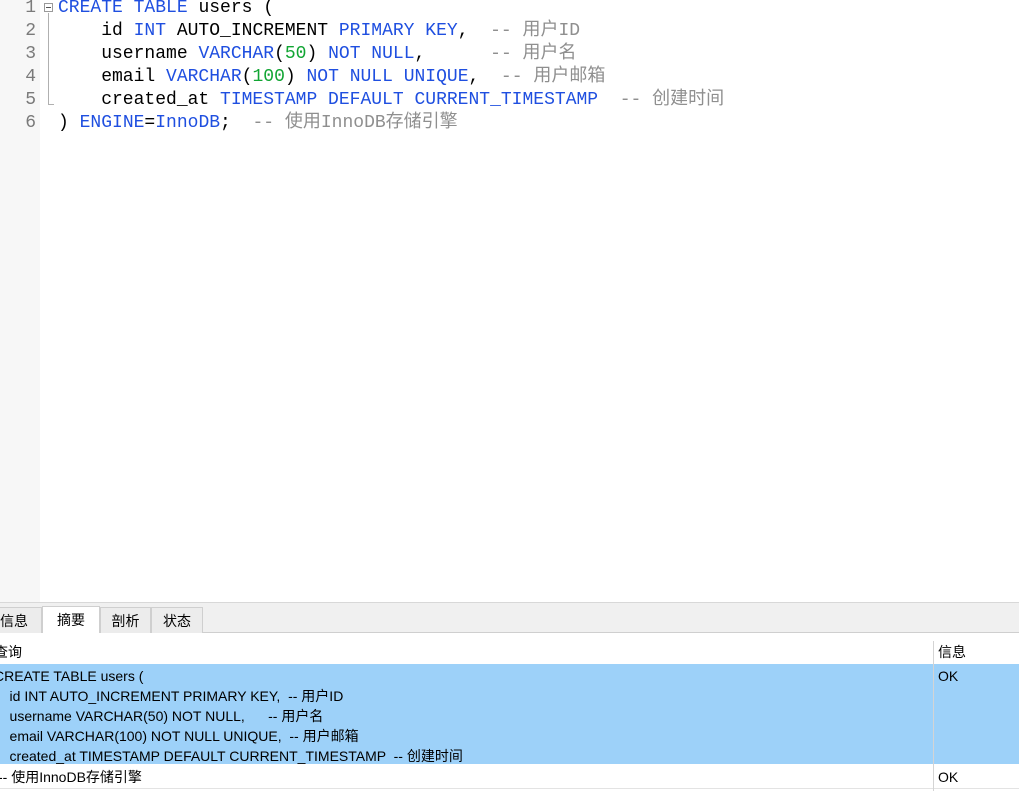 The image size is (1019, 809). Describe the element at coordinates (398, 31) in the screenshot. I see `sql-keyword: PRIMARY KEY` at that location.